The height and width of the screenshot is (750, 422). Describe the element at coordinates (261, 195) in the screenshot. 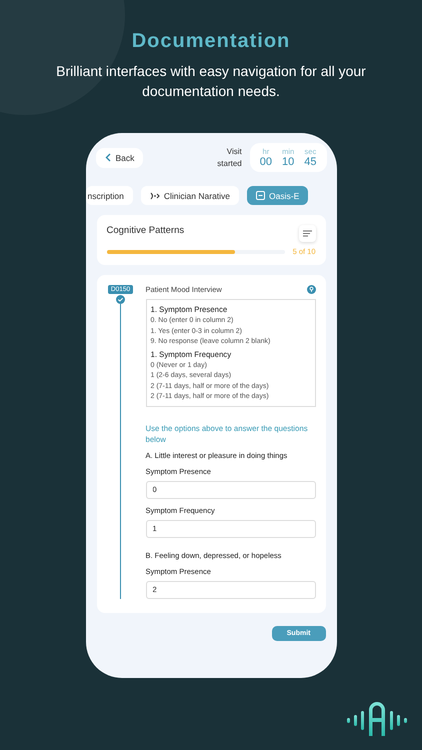

I see `document-icon` at that location.